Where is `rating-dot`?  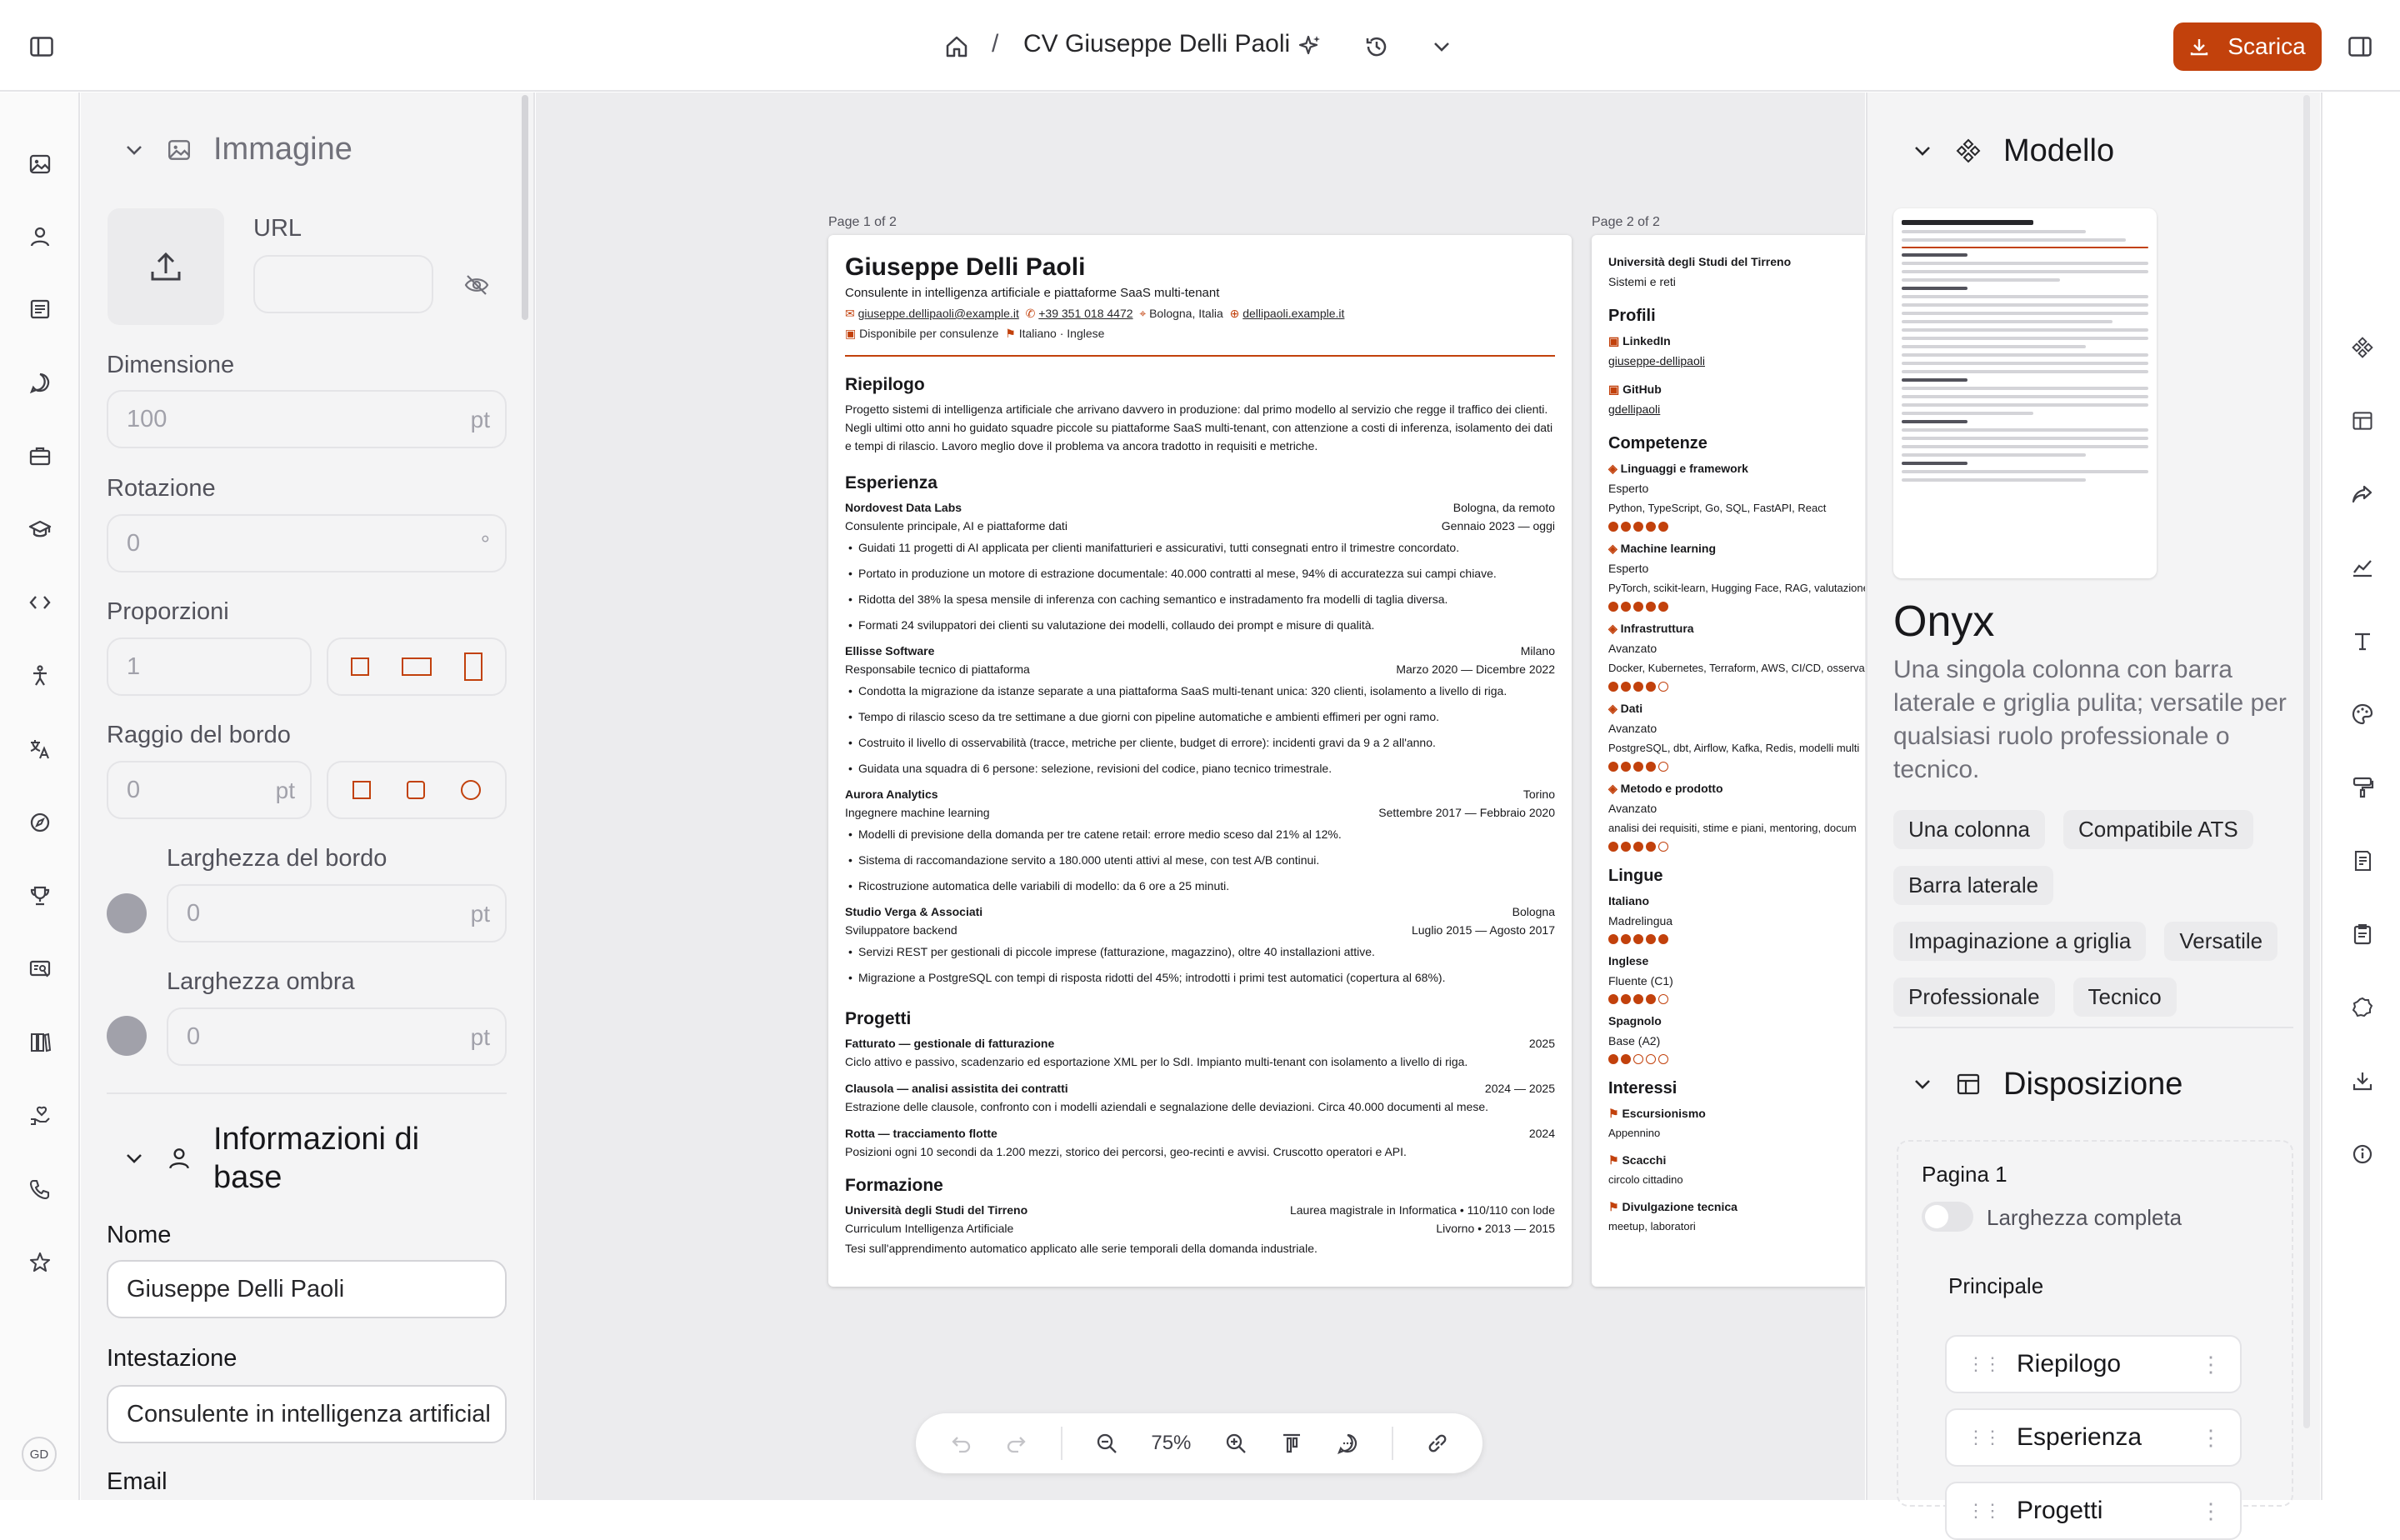 rating-dot is located at coordinates (1626, 999).